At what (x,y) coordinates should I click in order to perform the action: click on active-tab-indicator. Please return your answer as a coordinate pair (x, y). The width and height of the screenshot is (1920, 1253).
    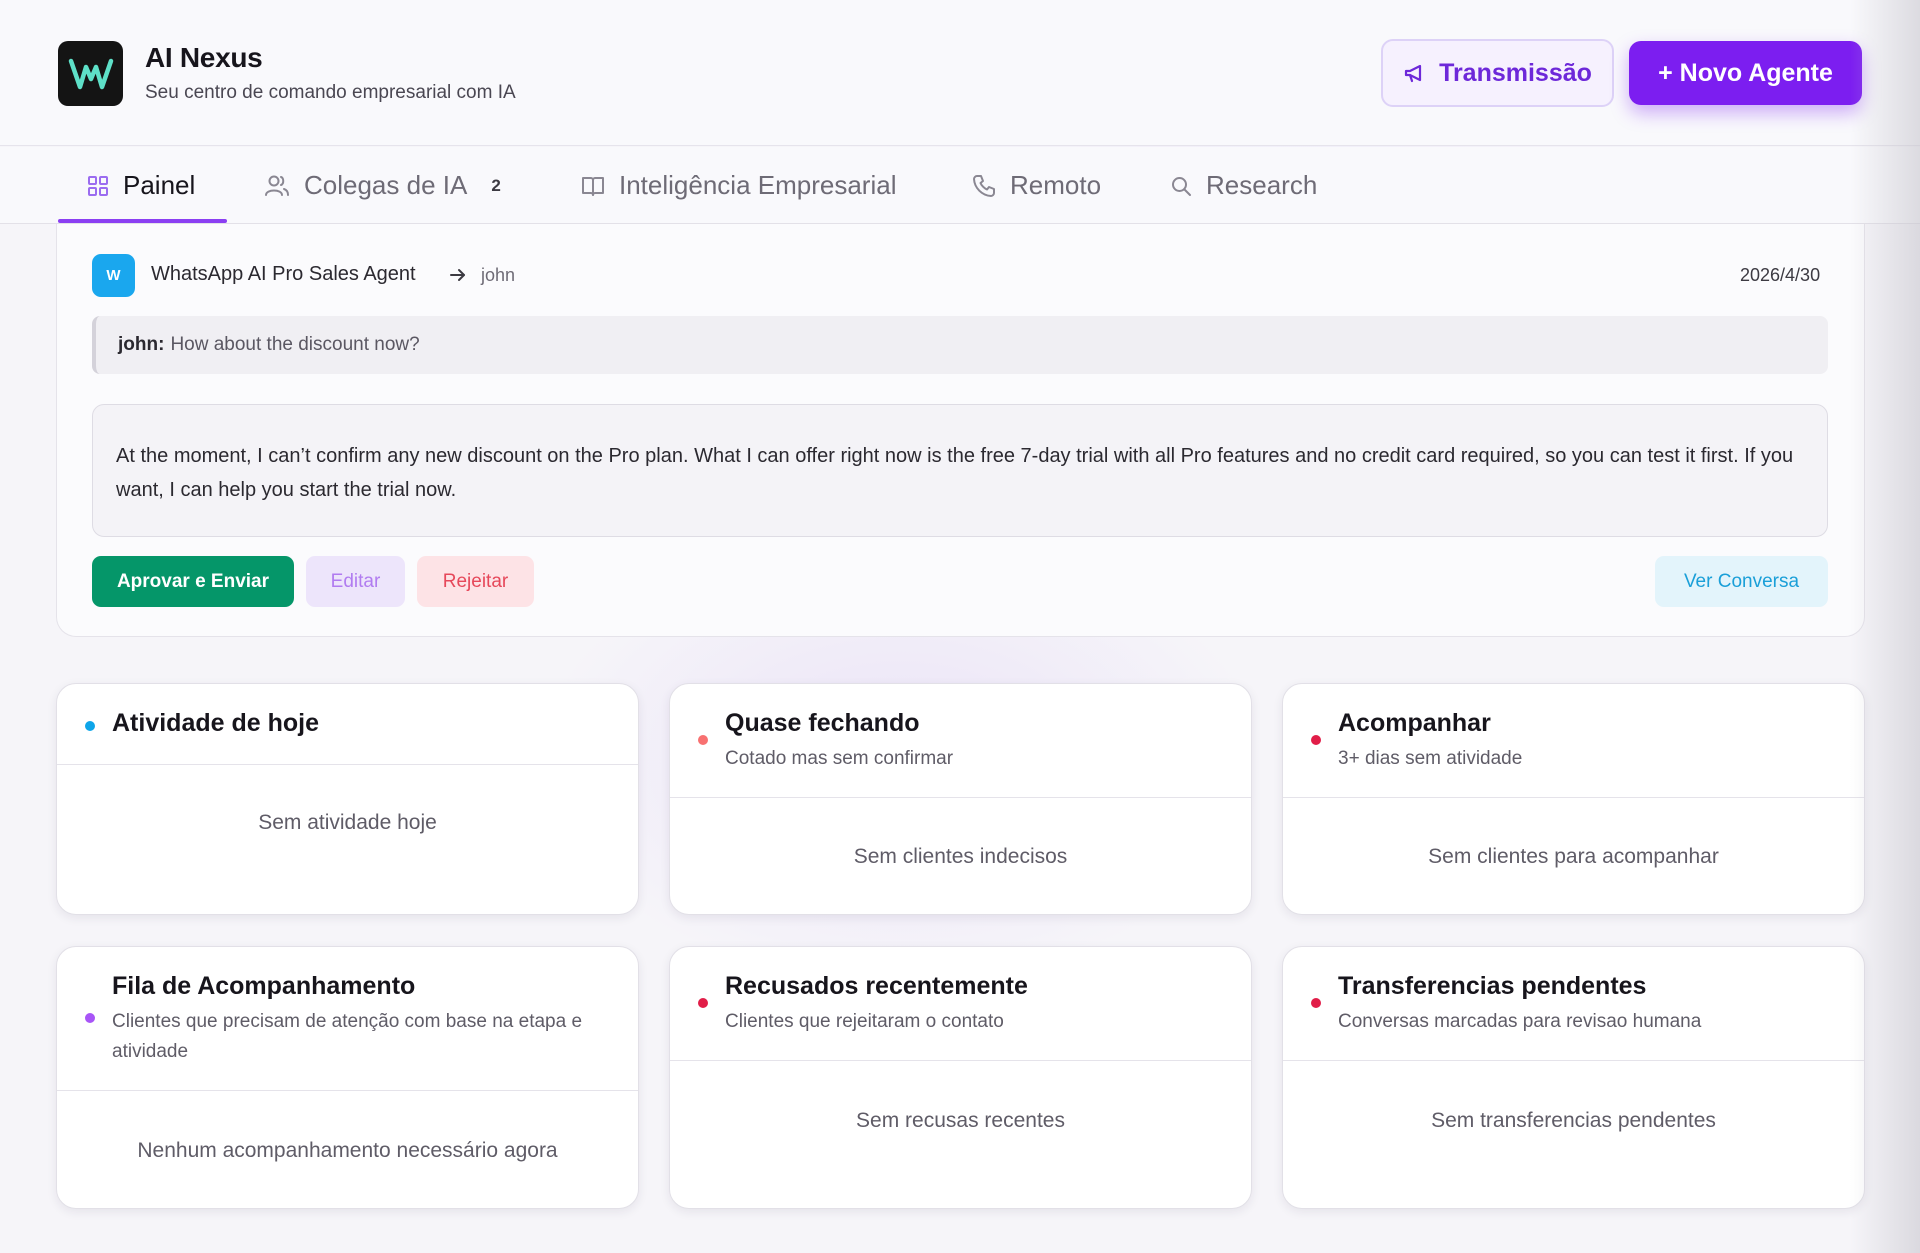
    Looking at the image, I should click on (142, 221).